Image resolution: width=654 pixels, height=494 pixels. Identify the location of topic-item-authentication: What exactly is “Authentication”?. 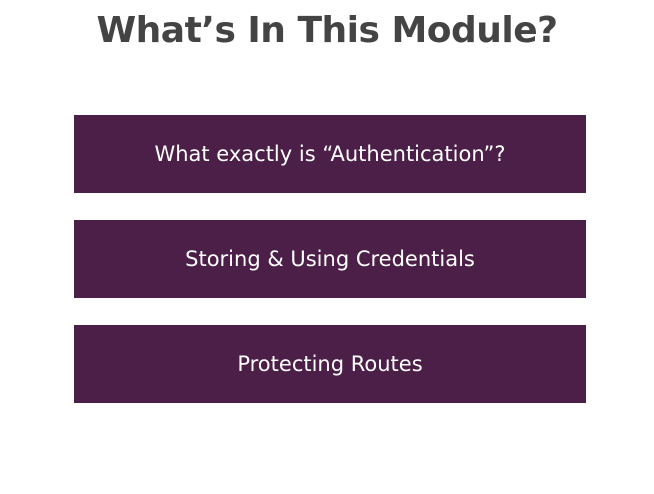
(330, 154).